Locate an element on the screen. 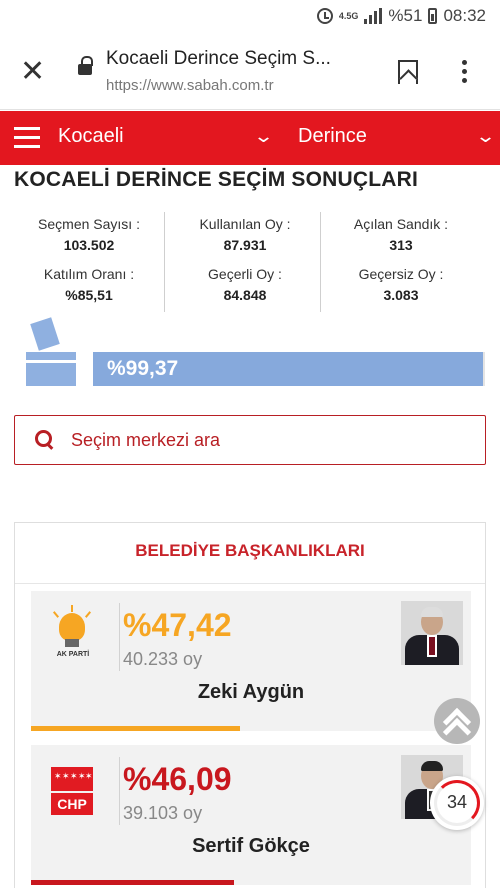 The height and width of the screenshot is (888, 500). stat-value: %85,51 is located at coordinates (89, 295).